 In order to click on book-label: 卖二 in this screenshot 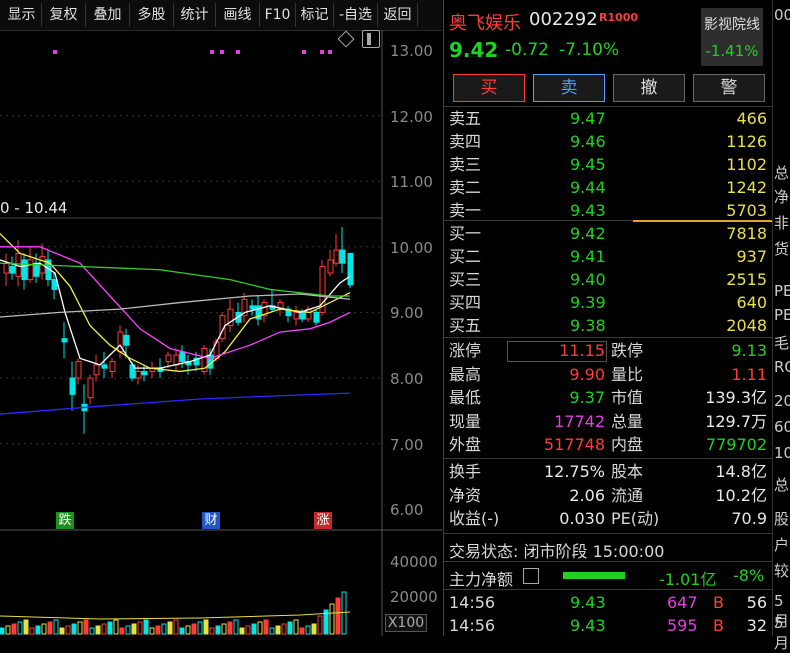, I will do `click(465, 187)`.